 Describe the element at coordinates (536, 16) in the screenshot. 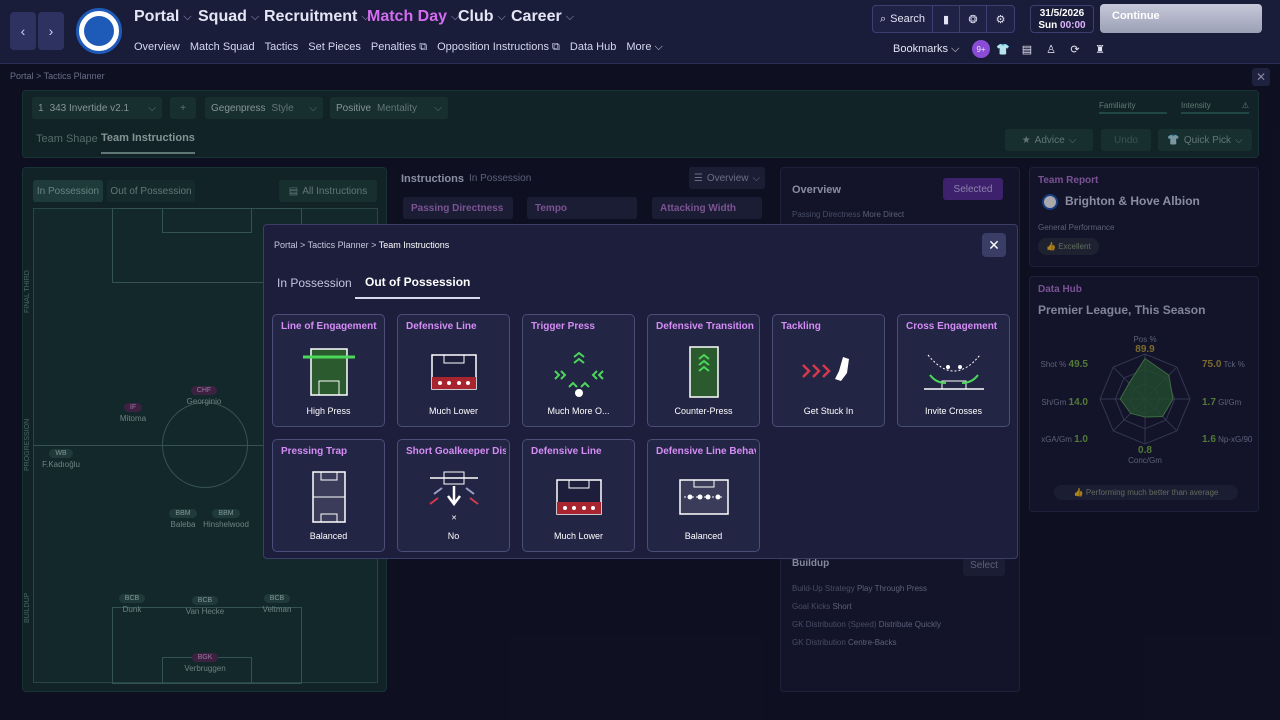

I see `nav-label: Career` at that location.